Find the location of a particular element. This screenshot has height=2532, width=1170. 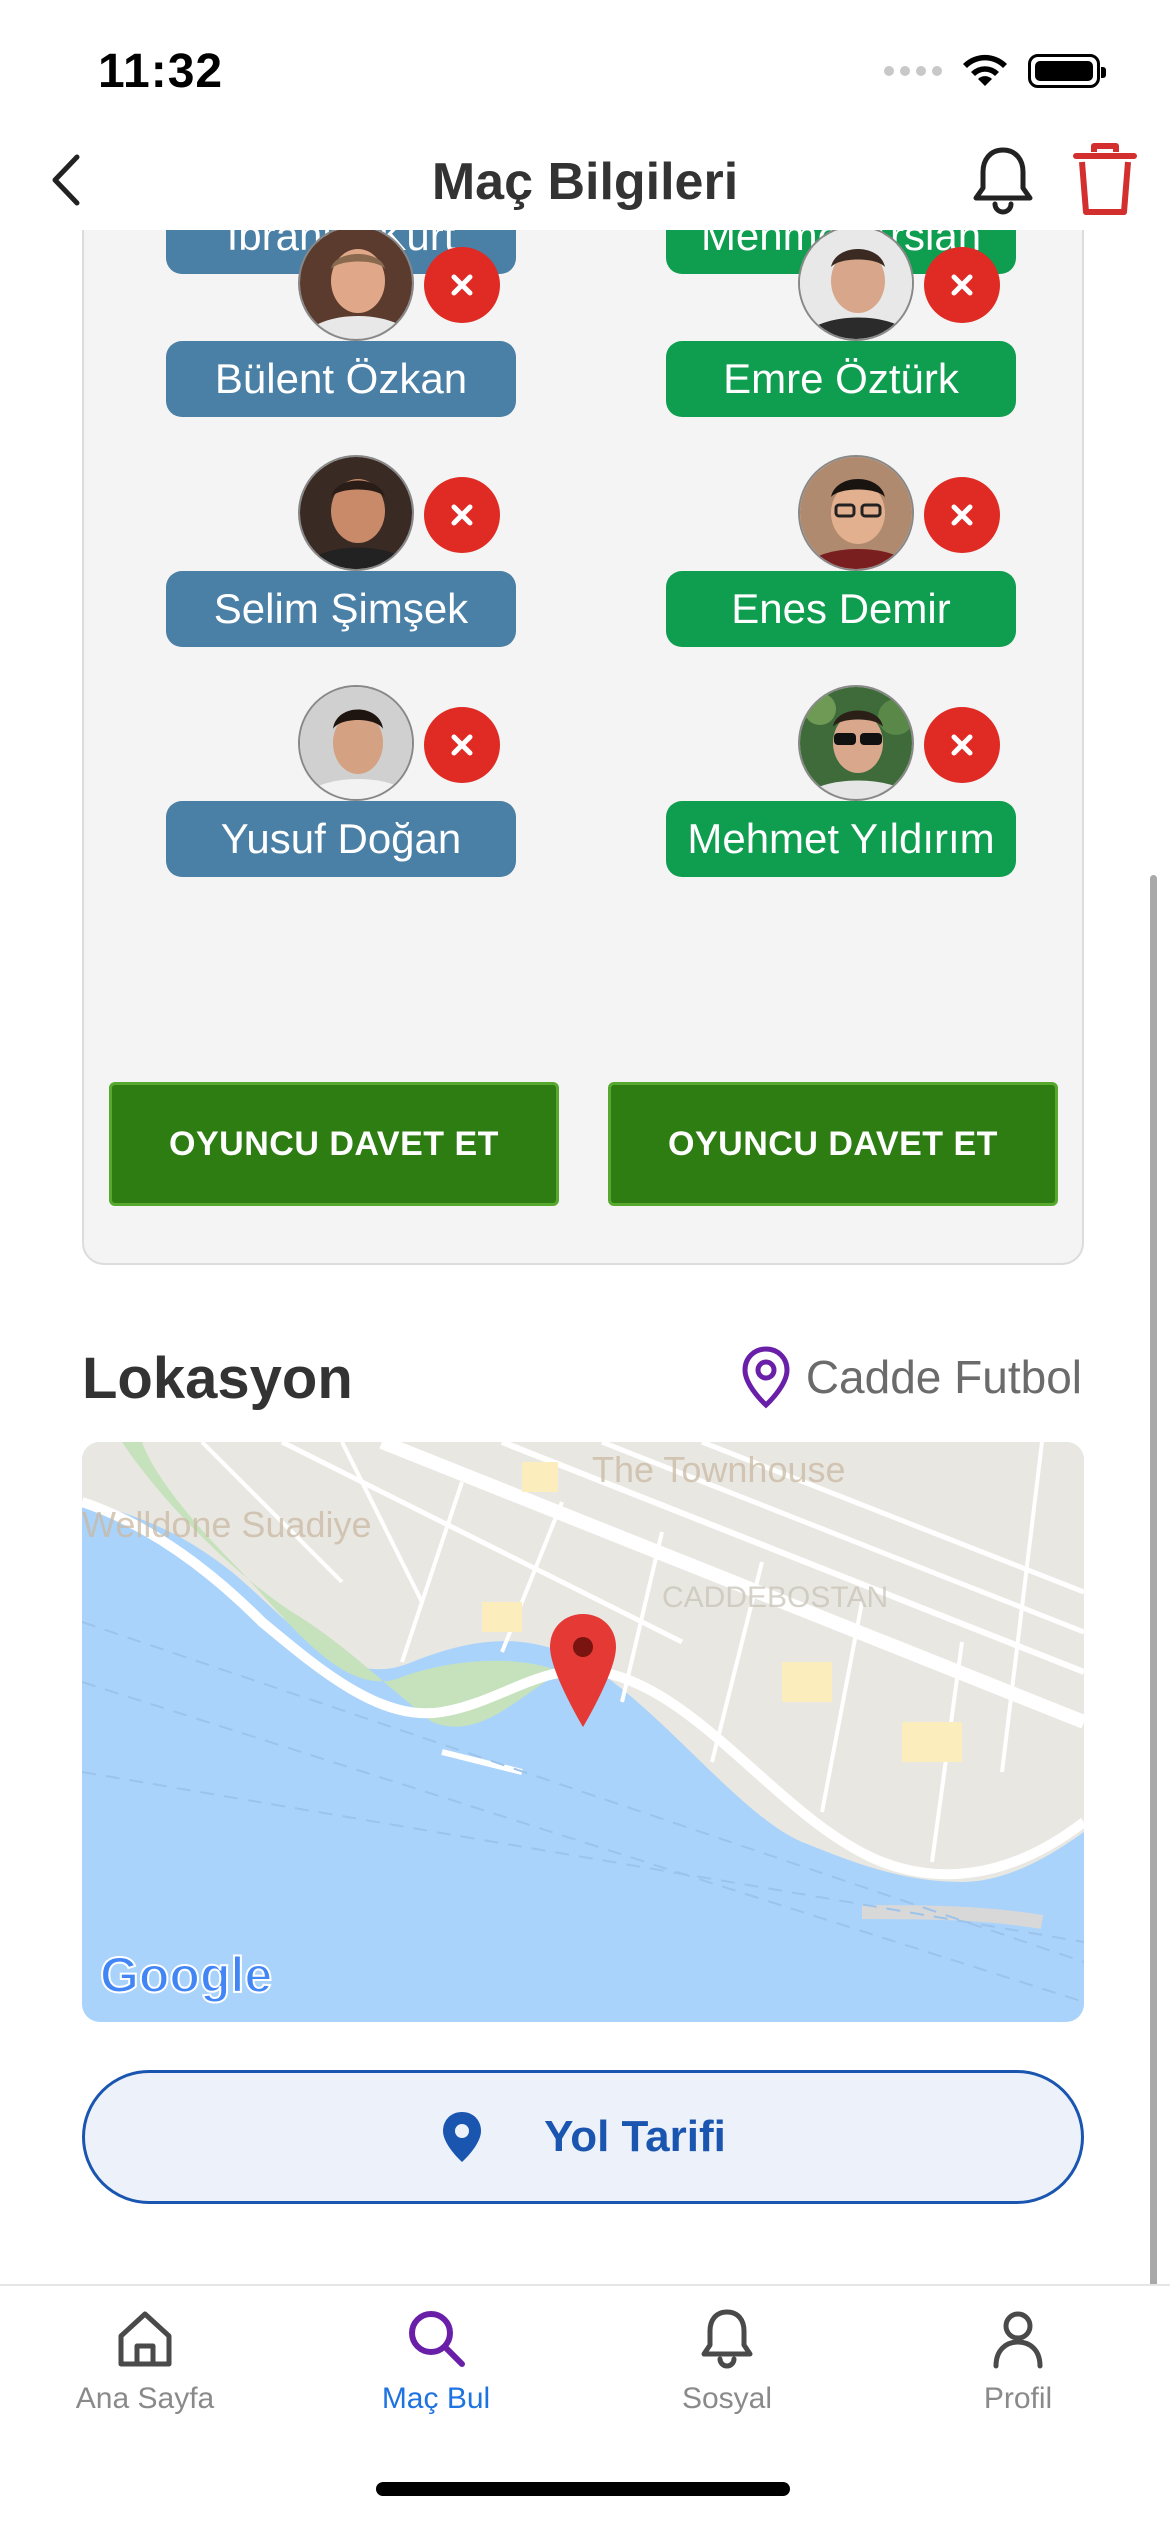

home-icon is located at coordinates (145, 2339).